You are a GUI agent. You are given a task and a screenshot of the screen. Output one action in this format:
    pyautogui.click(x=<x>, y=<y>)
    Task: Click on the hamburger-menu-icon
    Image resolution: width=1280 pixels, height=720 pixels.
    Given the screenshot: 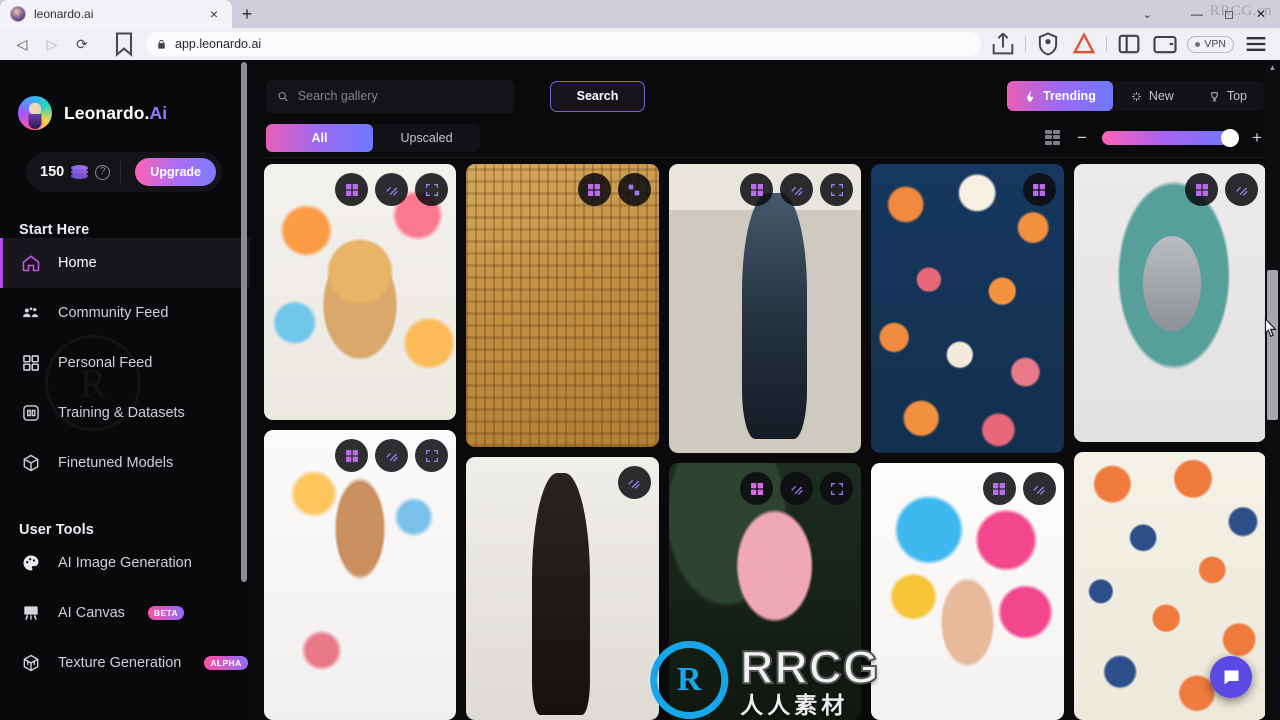 What is the action you would take?
    pyautogui.click(x=1256, y=44)
    